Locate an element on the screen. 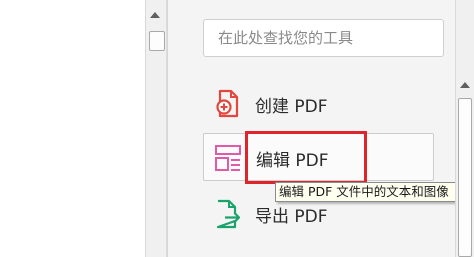 This screenshot has height=257, width=474. tools-panel-scrollbar is located at coordinates (464, 128).